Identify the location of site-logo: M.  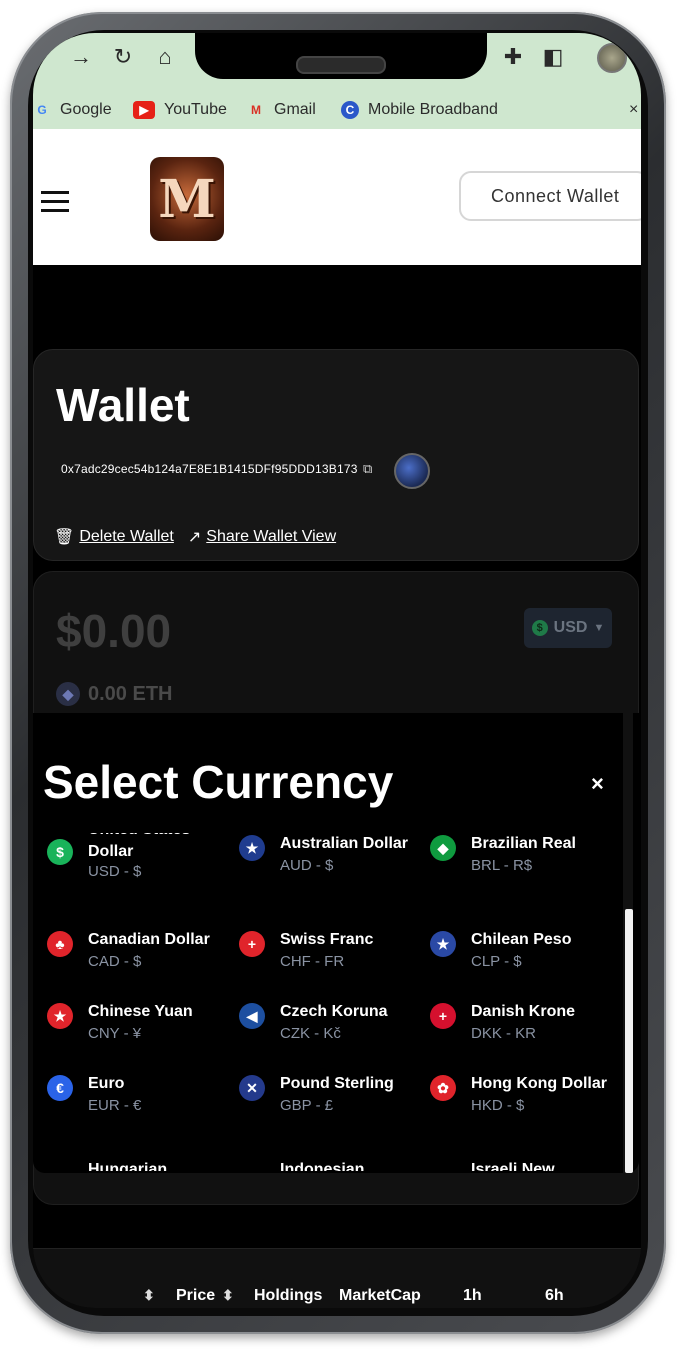
(187, 199).